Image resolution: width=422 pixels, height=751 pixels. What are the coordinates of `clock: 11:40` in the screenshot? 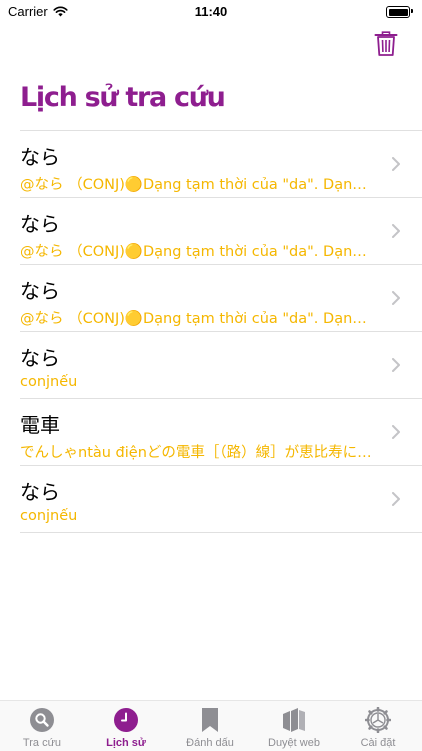 It's located at (211, 11).